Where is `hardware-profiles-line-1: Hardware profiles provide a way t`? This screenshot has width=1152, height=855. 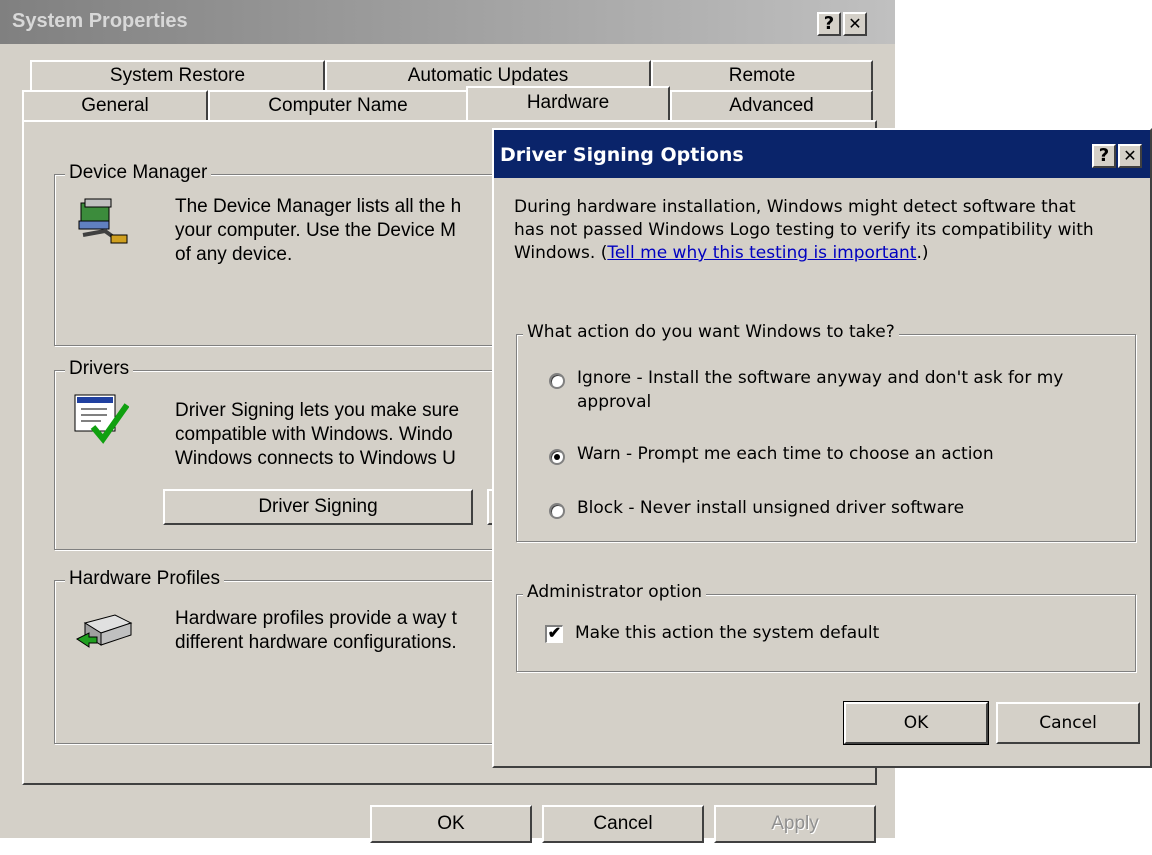
hardware-profiles-line-1: Hardware profiles provide a way t is located at coordinates (316, 618).